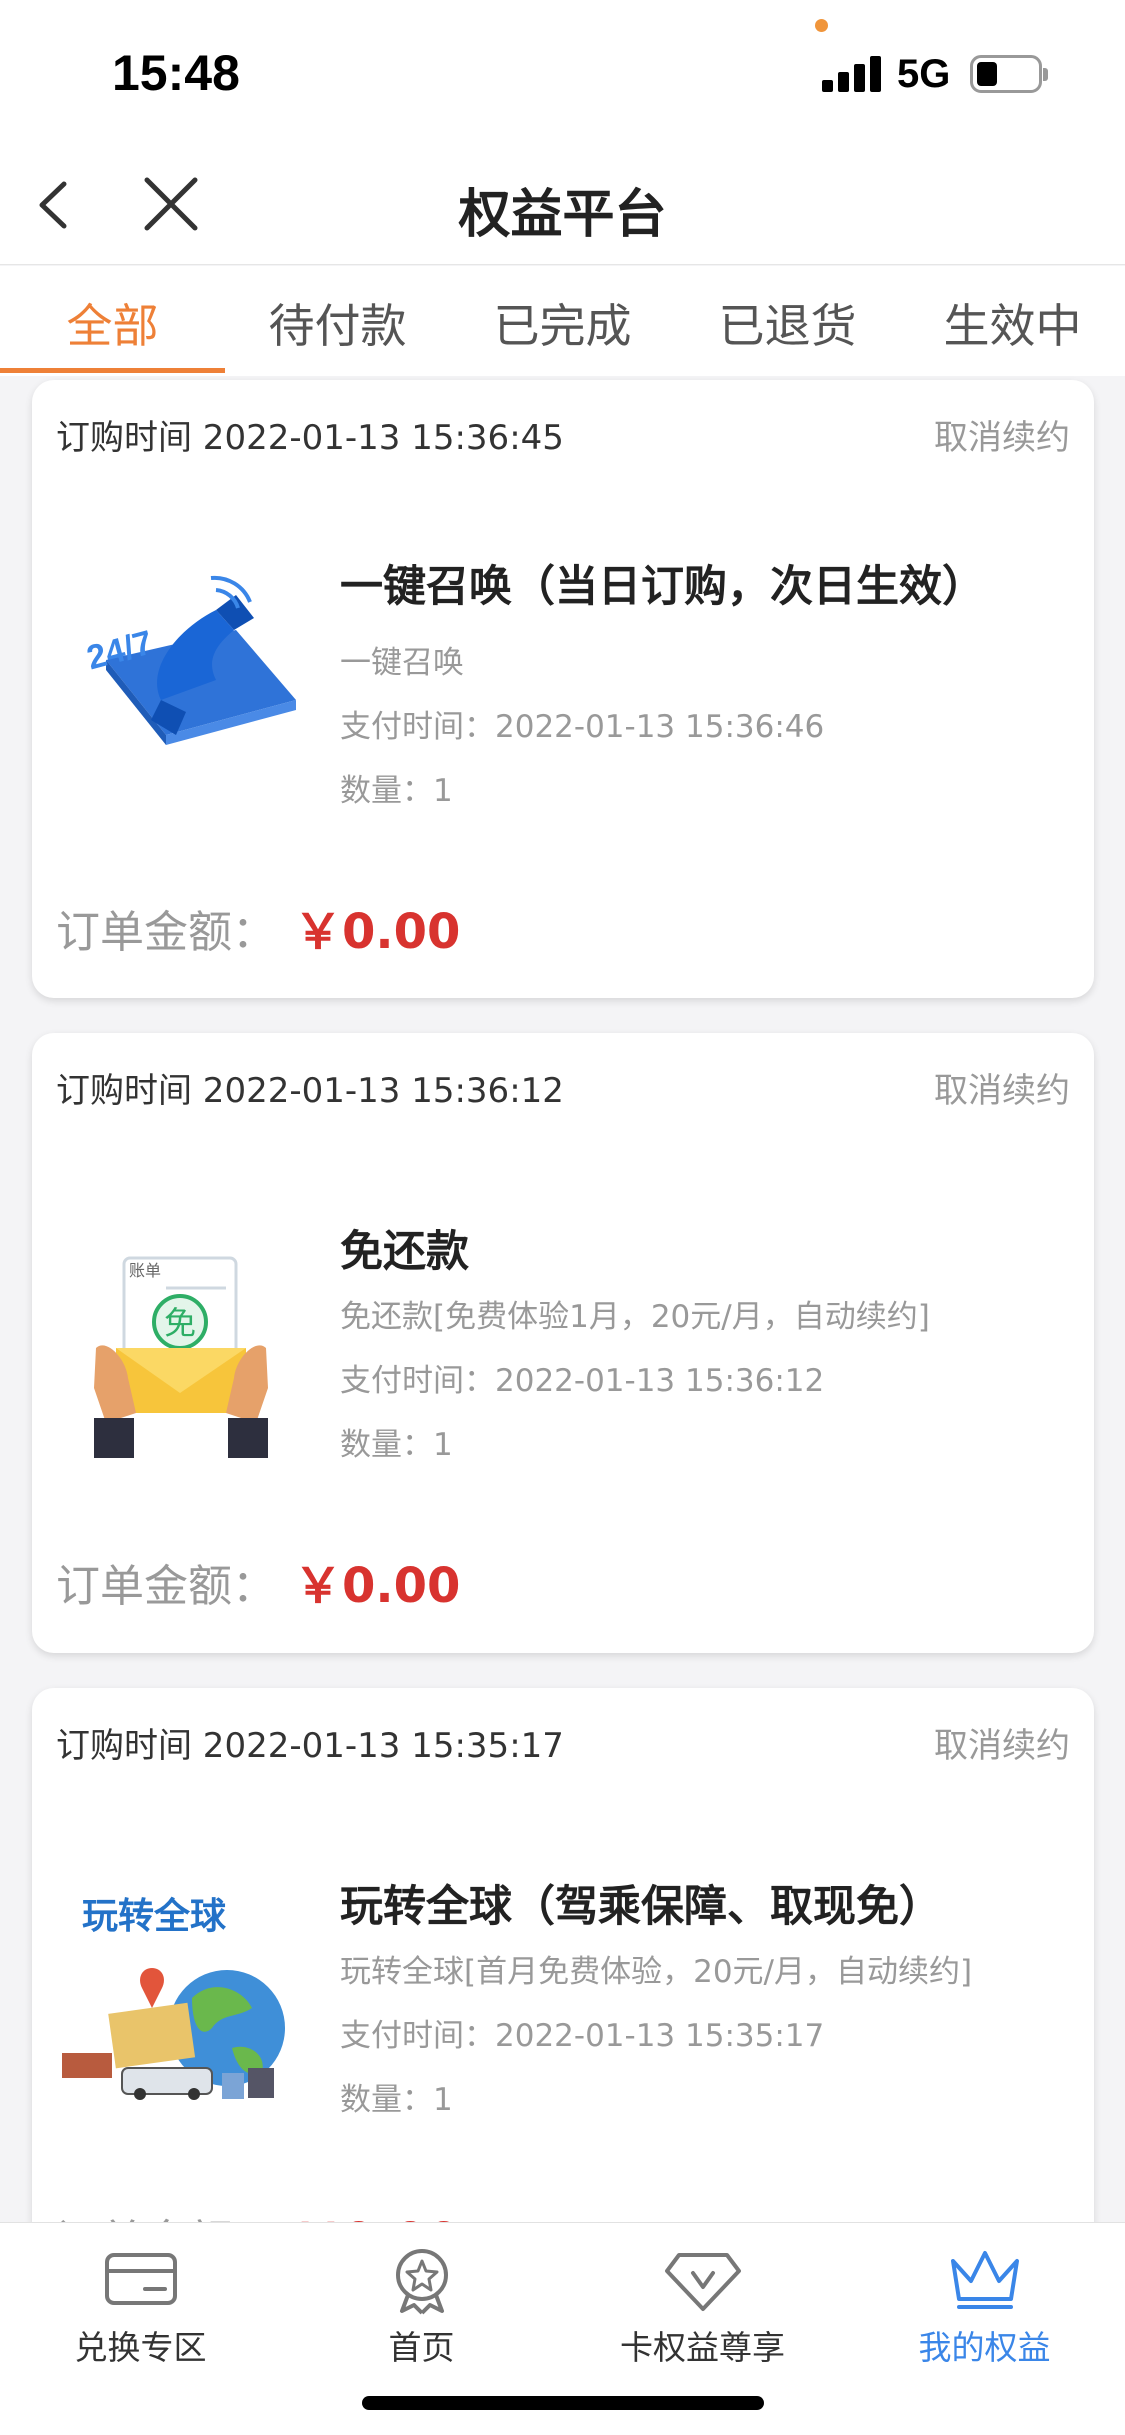 The image size is (1125, 2435). I want to click on tab-active: 生效中, so click(1012, 323).